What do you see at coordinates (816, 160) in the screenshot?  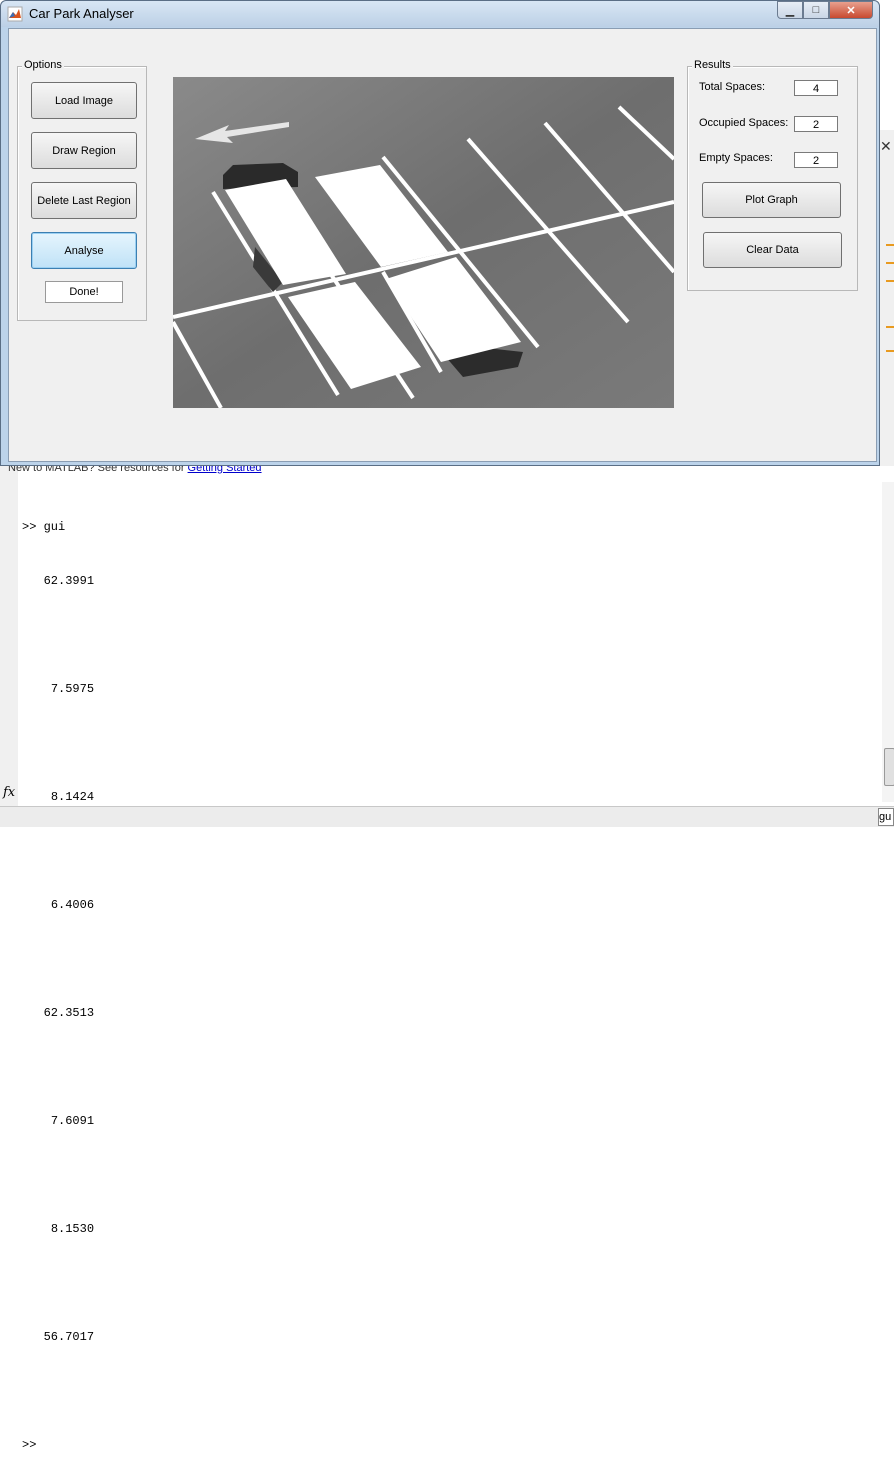 I see `empty-spaces-field: 2` at bounding box center [816, 160].